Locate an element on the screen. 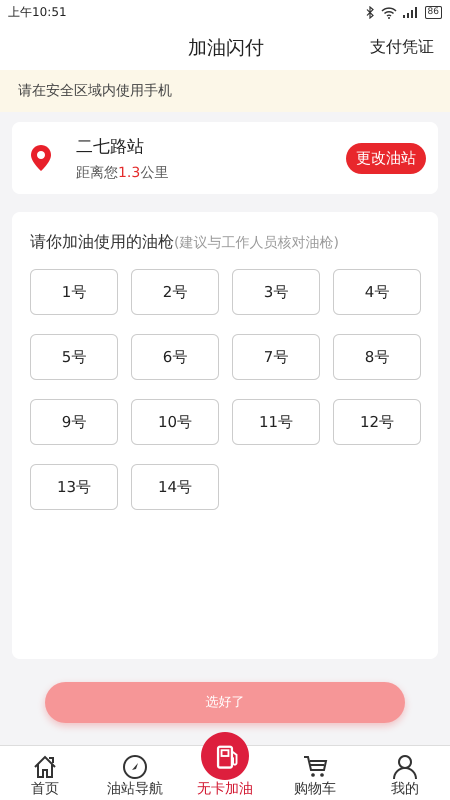 This screenshot has height=800, width=450. nozzle-option: 4号 is located at coordinates (377, 292).